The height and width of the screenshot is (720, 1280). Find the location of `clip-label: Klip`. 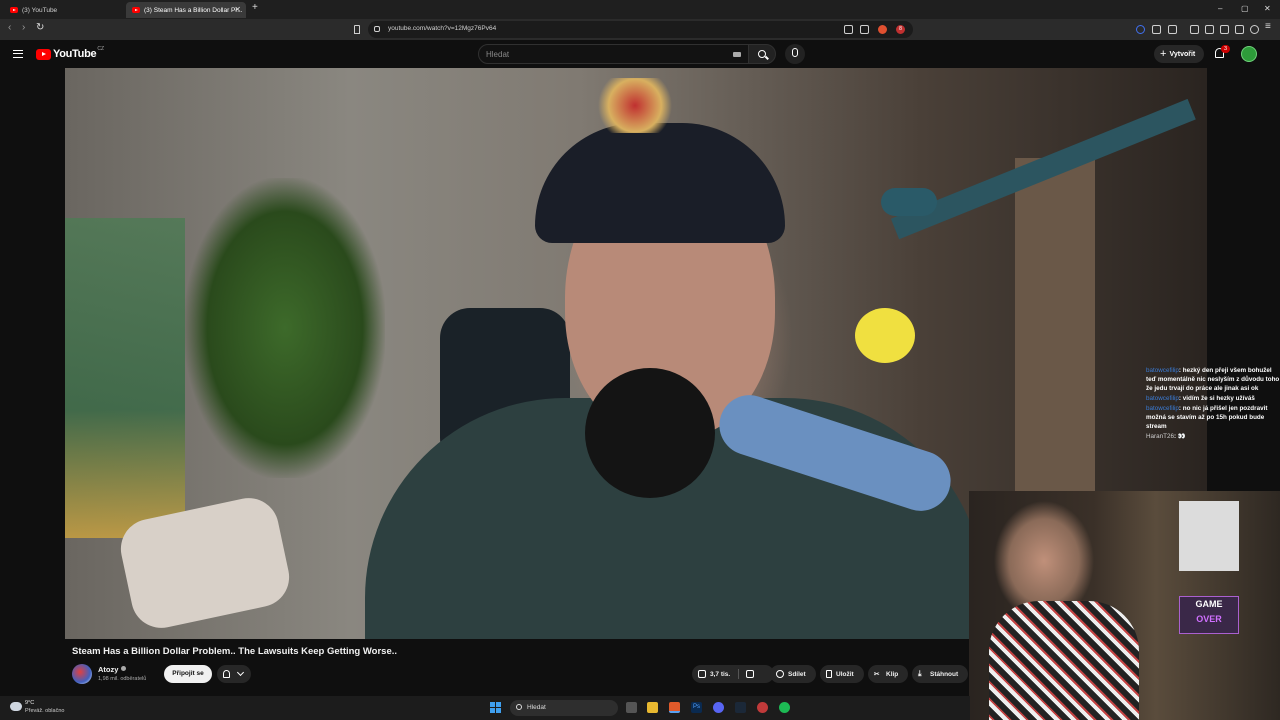

clip-label: Klip is located at coordinates (892, 674).